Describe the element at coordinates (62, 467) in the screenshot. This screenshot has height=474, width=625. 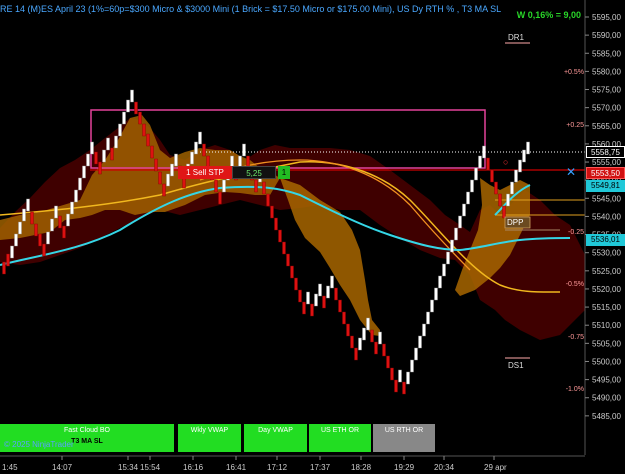
I see `x-tick-label: 14:07` at that location.